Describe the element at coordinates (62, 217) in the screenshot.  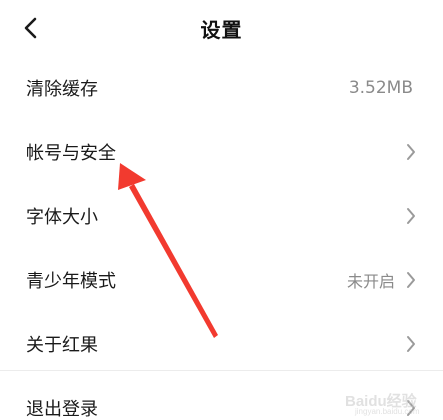
I see `settings-item-label: 字体大小` at that location.